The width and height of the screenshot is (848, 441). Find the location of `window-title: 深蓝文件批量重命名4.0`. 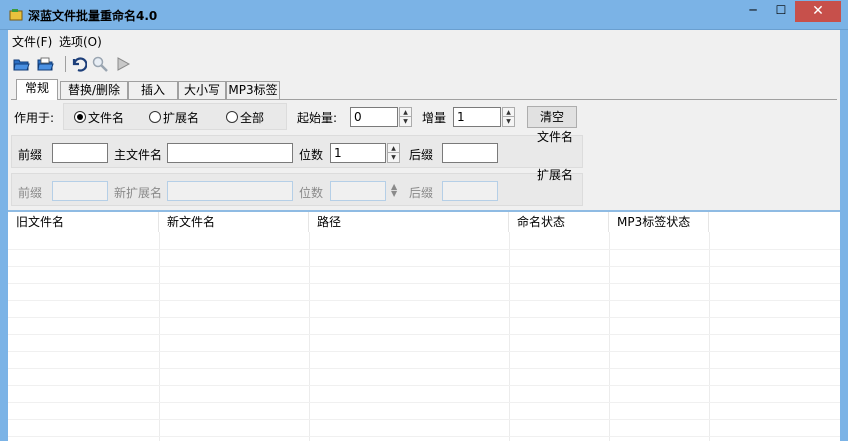

window-title: 深蓝文件批量重命名4.0 is located at coordinates (93, 16).